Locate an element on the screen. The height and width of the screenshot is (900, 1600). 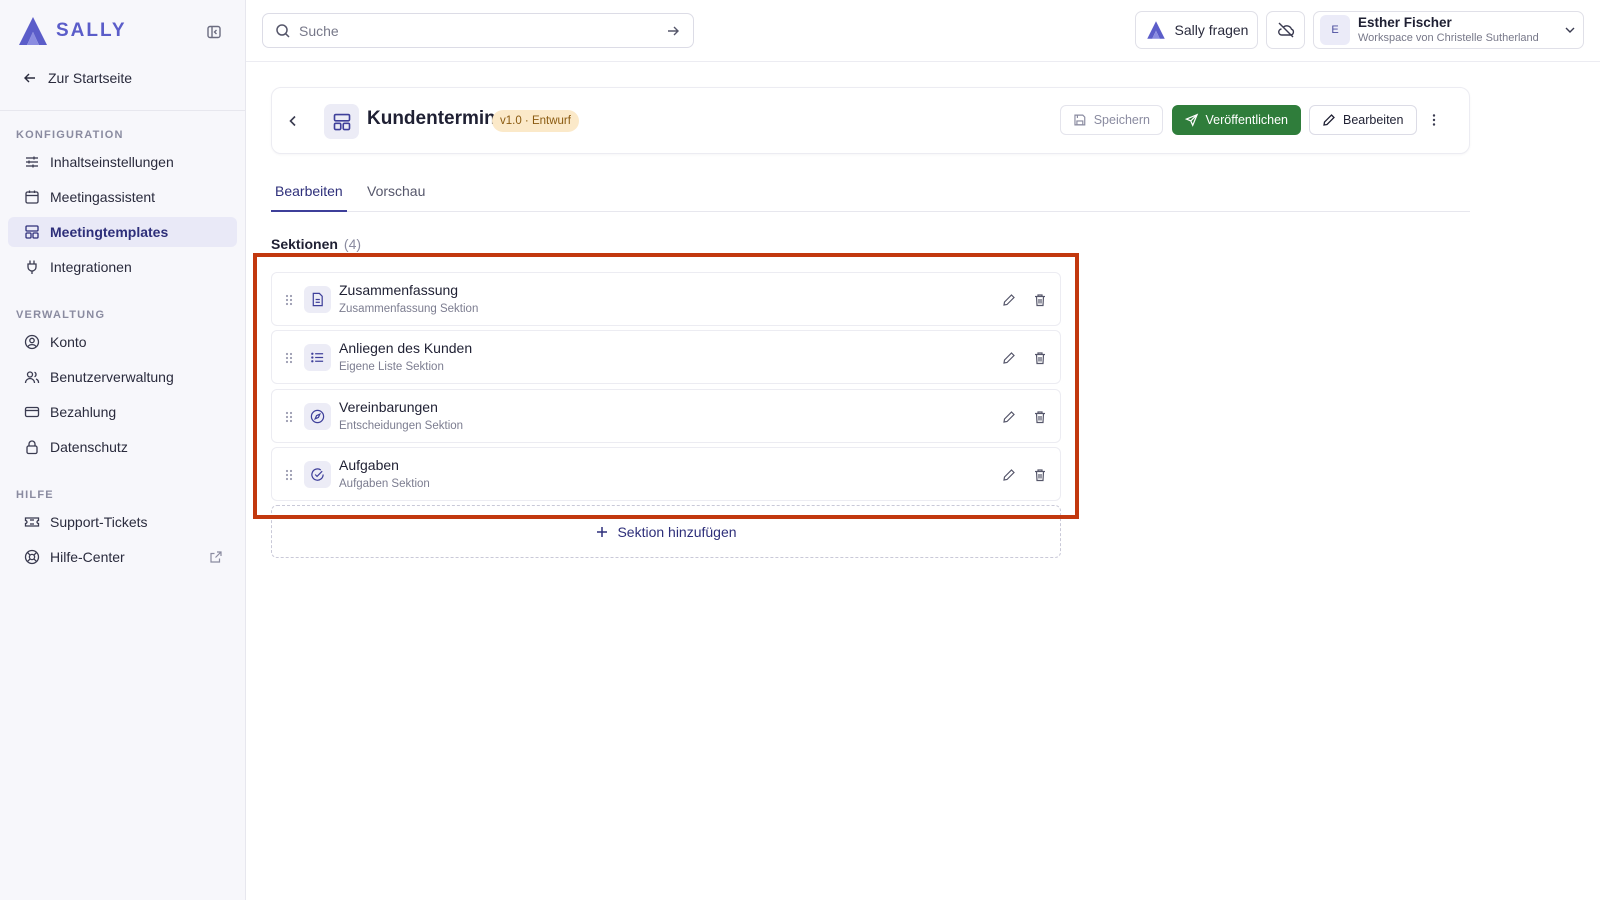
avatar: E is located at coordinates (1335, 30).